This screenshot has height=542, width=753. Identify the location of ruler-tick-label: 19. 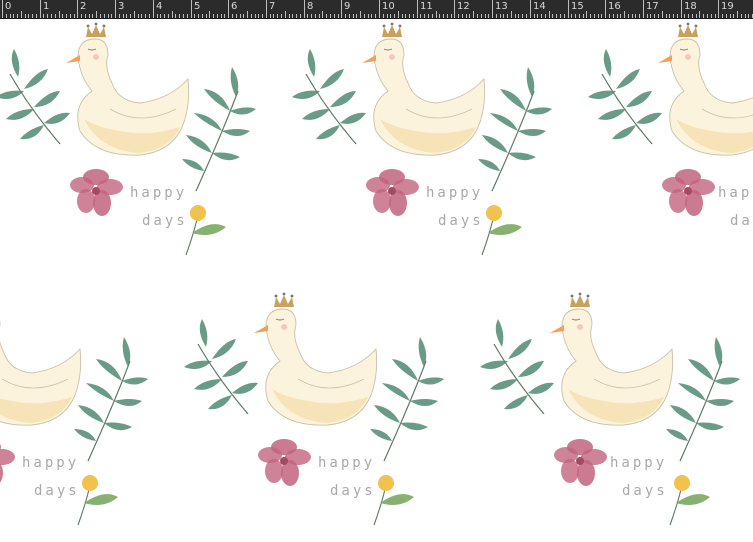
(727, 6).